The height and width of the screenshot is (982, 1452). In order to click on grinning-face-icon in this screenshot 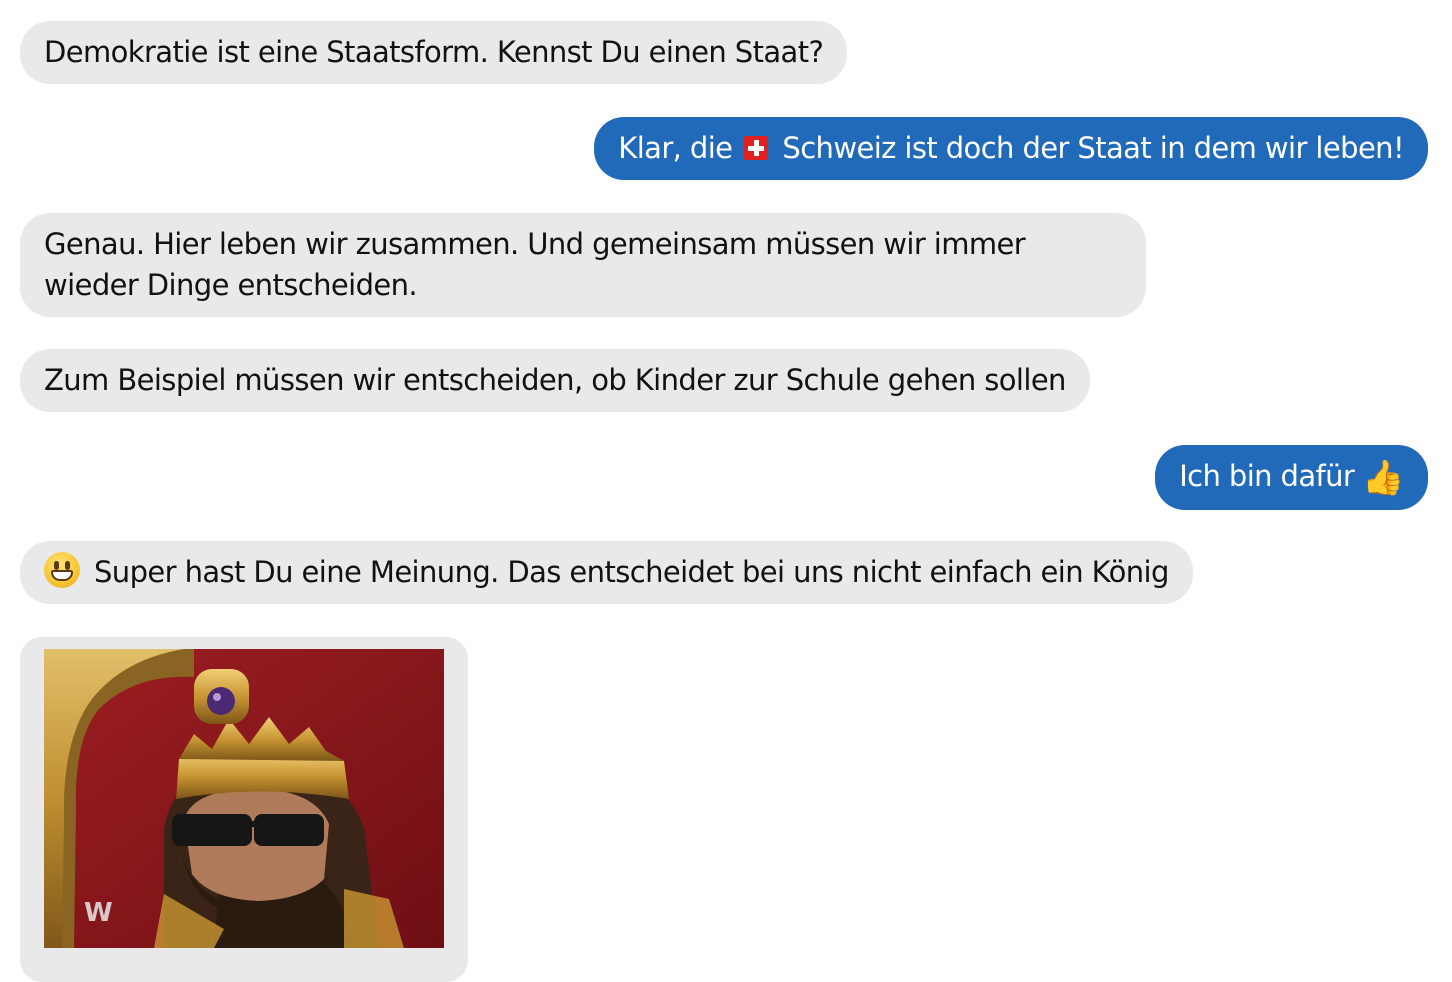, I will do `click(62, 570)`.